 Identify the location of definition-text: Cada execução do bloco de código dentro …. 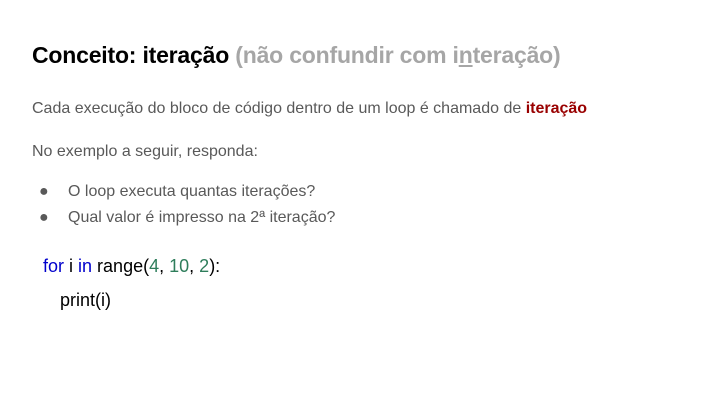
(279, 108).